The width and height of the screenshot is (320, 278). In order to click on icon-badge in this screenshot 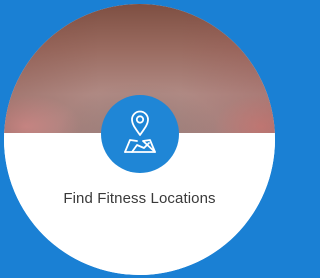, I will do `click(140, 134)`.